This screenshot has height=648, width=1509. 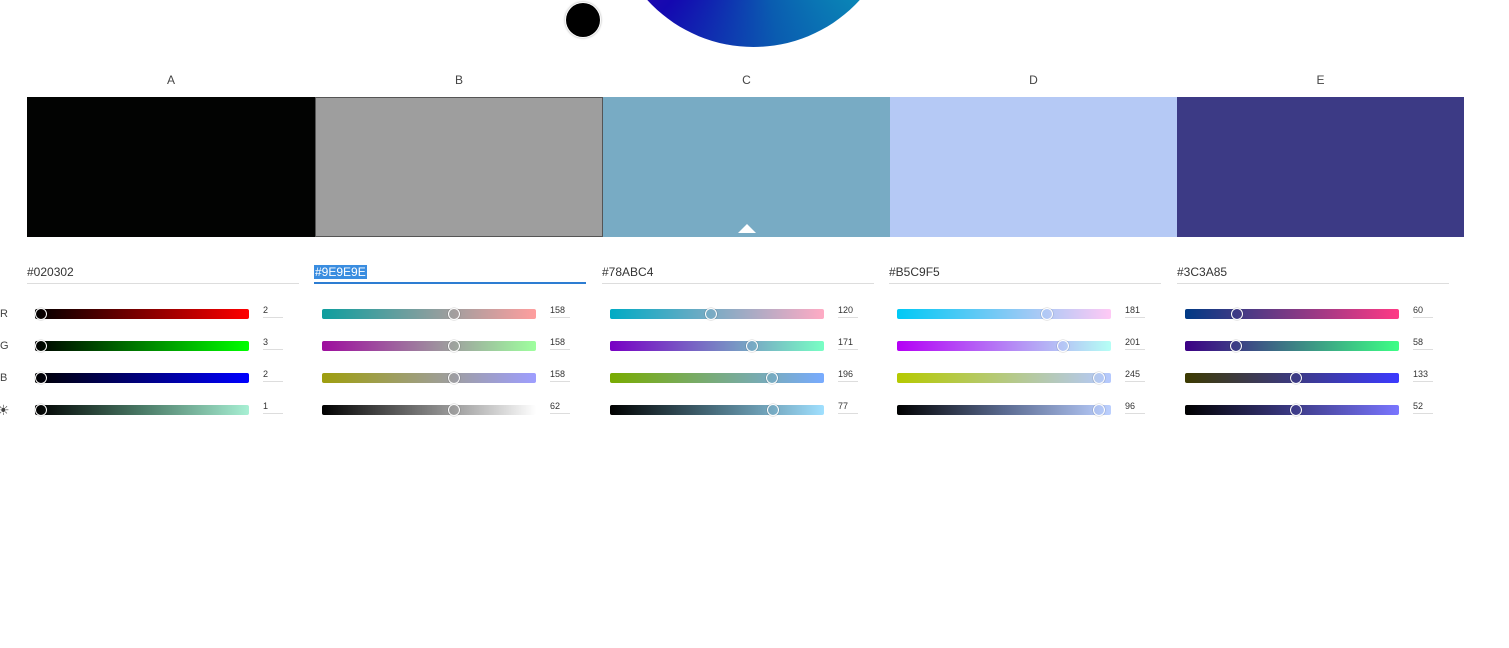 What do you see at coordinates (1202, 272) in the screenshot?
I see `hex-value: #3C3A85` at bounding box center [1202, 272].